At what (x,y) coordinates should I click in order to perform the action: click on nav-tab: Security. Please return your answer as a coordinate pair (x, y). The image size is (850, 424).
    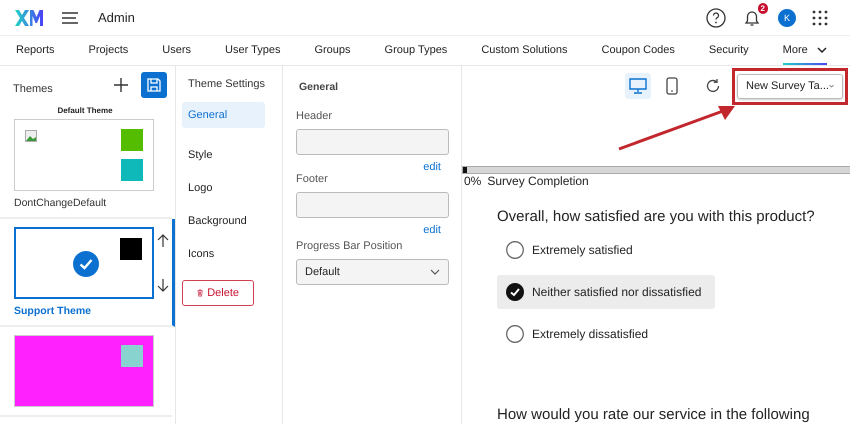
    Looking at the image, I should click on (728, 50).